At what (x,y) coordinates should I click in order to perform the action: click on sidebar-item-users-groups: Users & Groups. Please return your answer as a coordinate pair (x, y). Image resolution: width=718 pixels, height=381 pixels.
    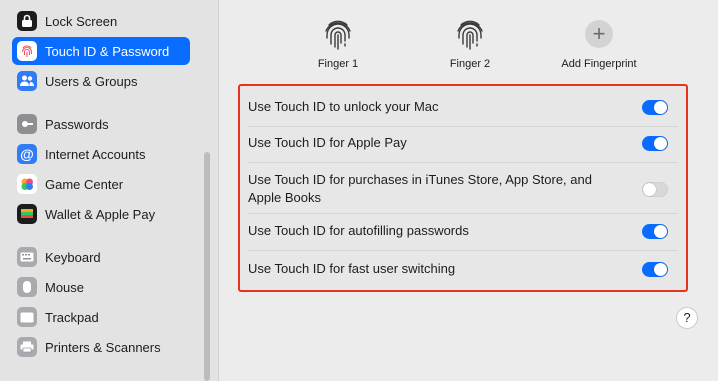
    Looking at the image, I should click on (101, 81).